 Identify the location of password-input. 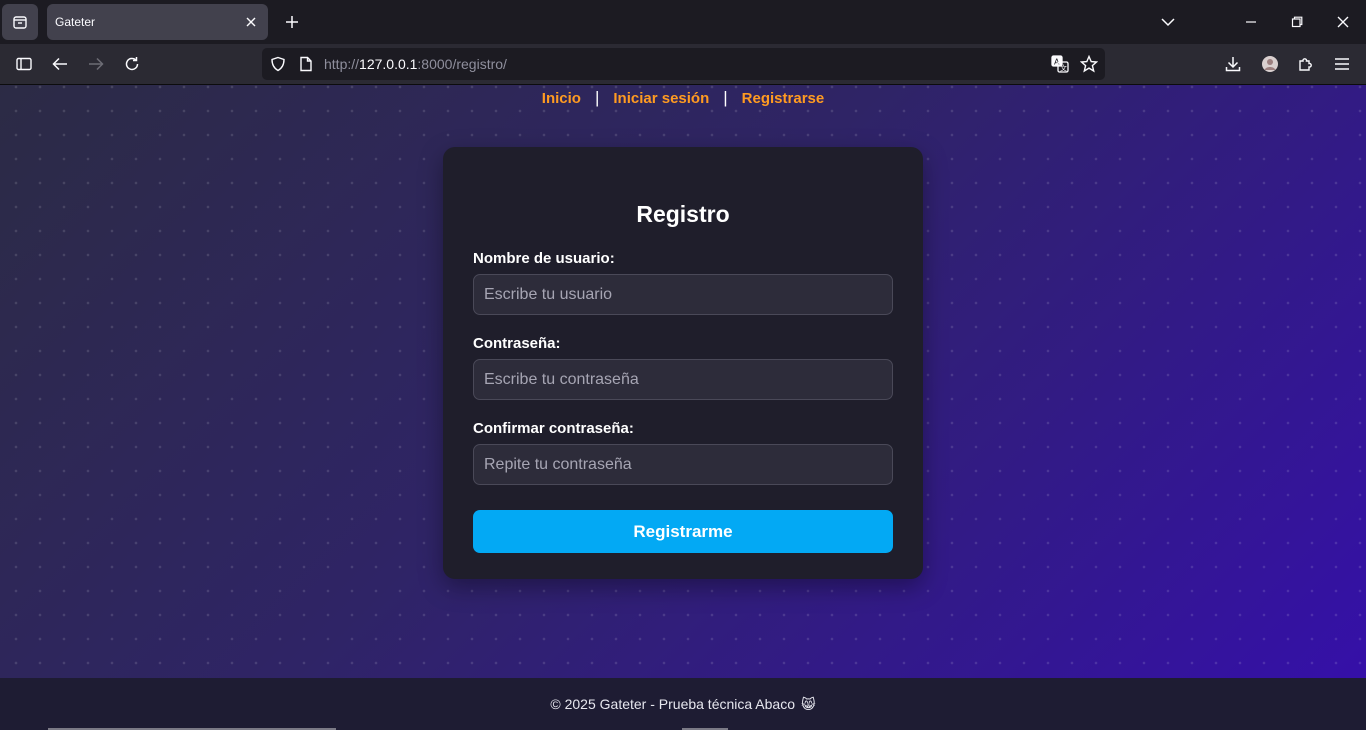
(683, 379).